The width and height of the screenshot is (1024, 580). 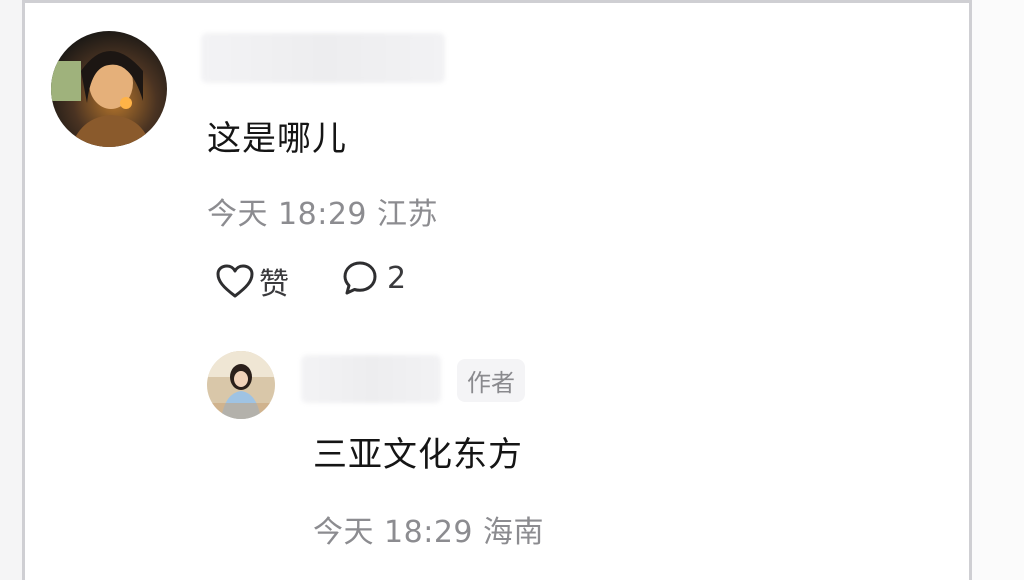 I want to click on comment-meta: 今天 18:29 江苏, so click(x=322, y=211).